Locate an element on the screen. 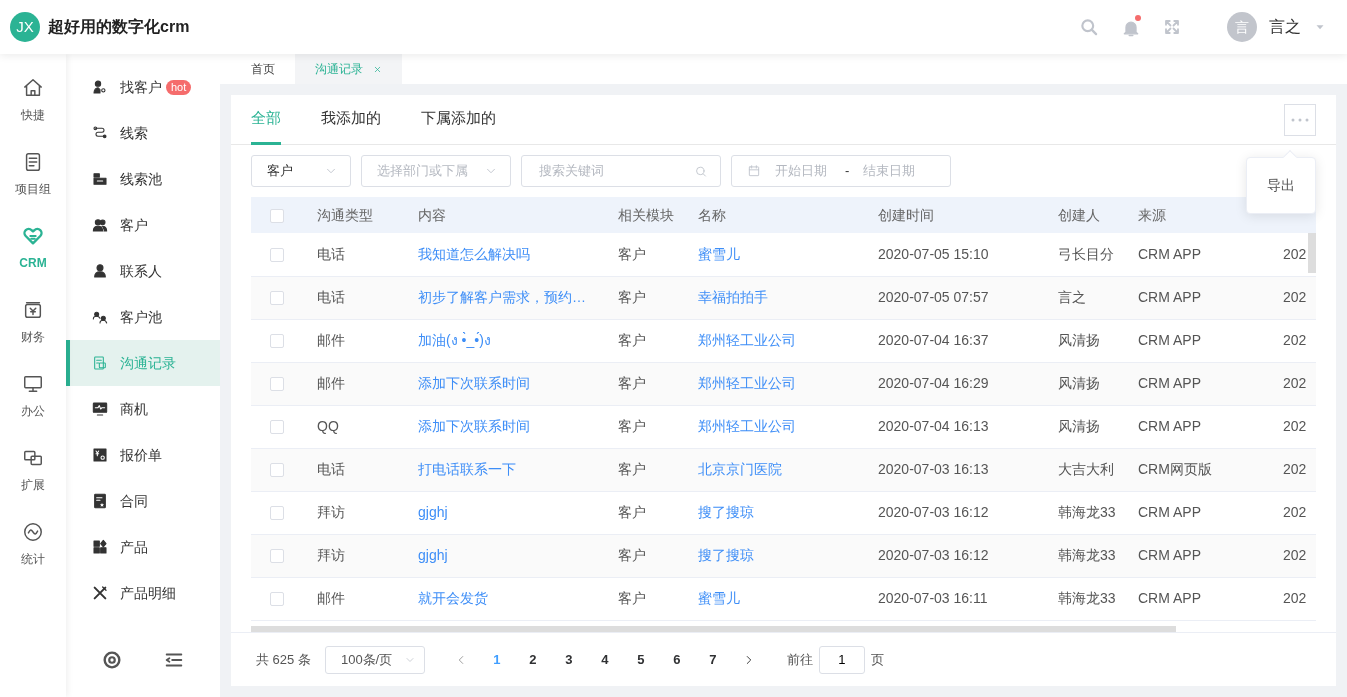 Image resolution: width=1347 pixels, height=697 pixels. page-number: 4 is located at coordinates (604, 659).